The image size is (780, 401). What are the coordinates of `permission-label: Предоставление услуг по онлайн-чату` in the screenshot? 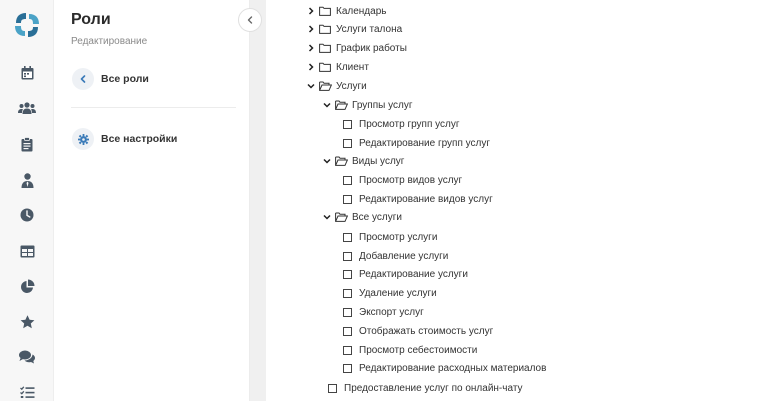 It's located at (433, 388).